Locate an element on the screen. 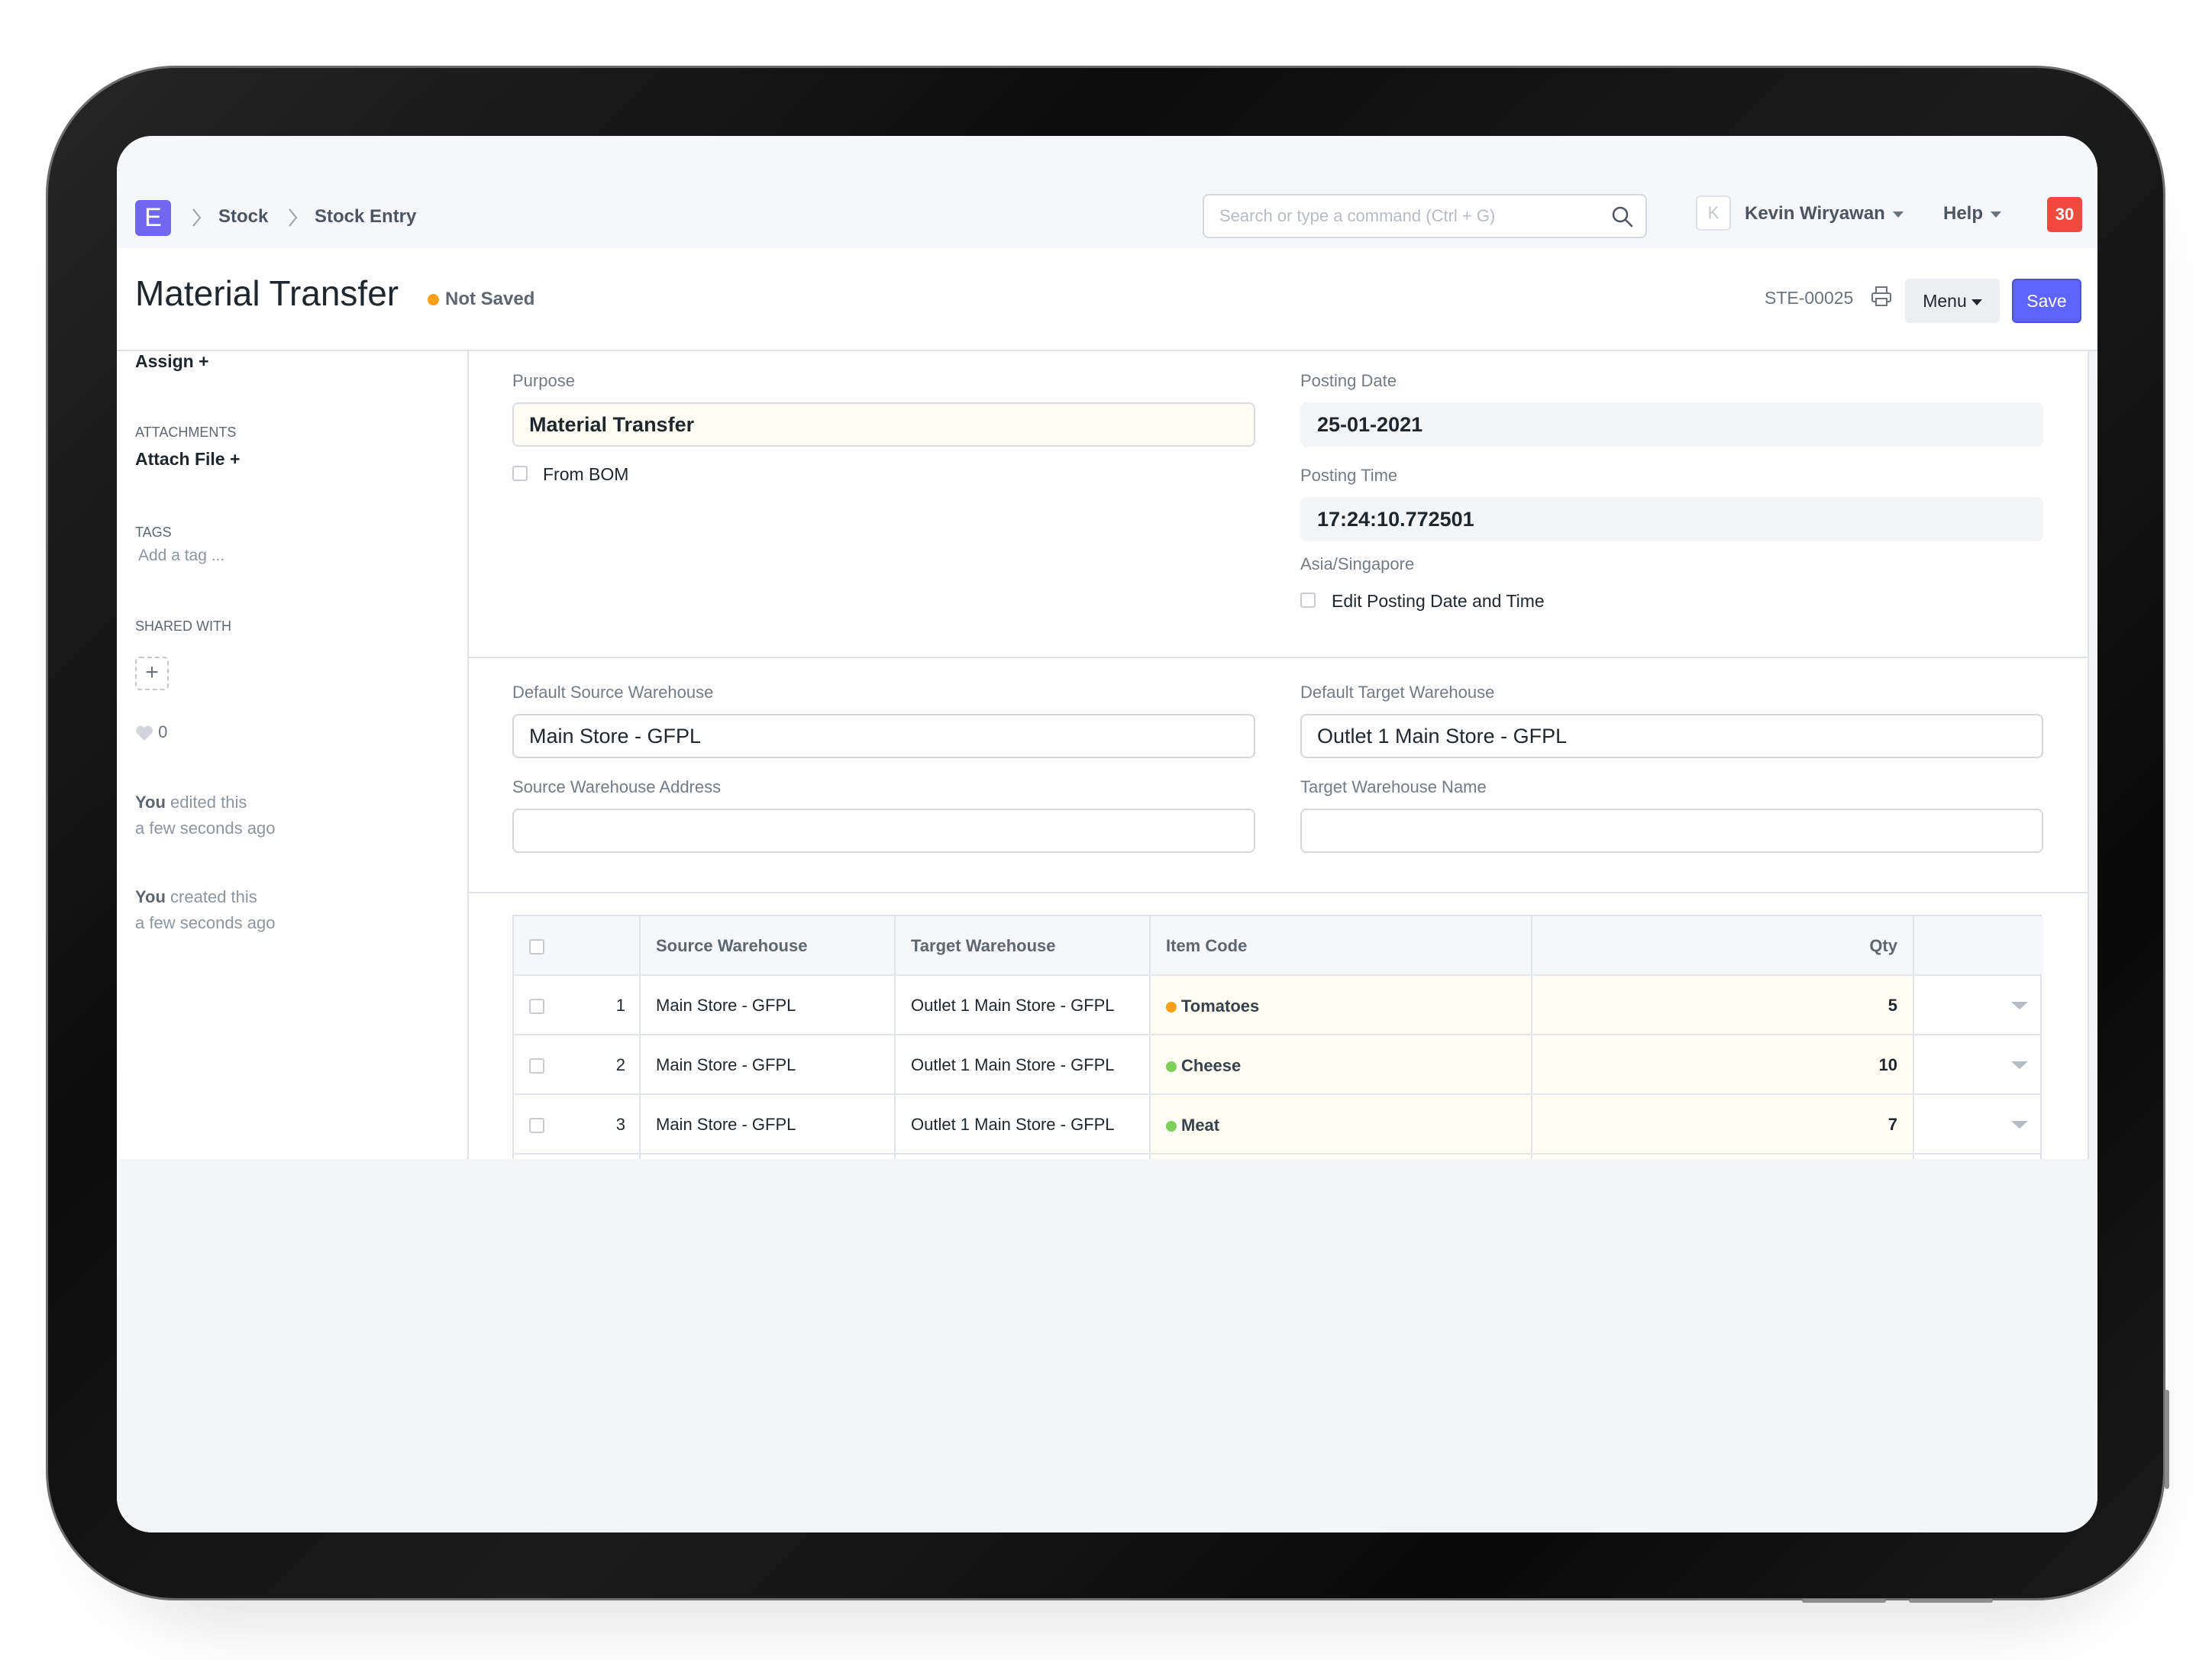 This screenshot has height=1660, width=2212. column-header: Qty is located at coordinates (1723, 945).